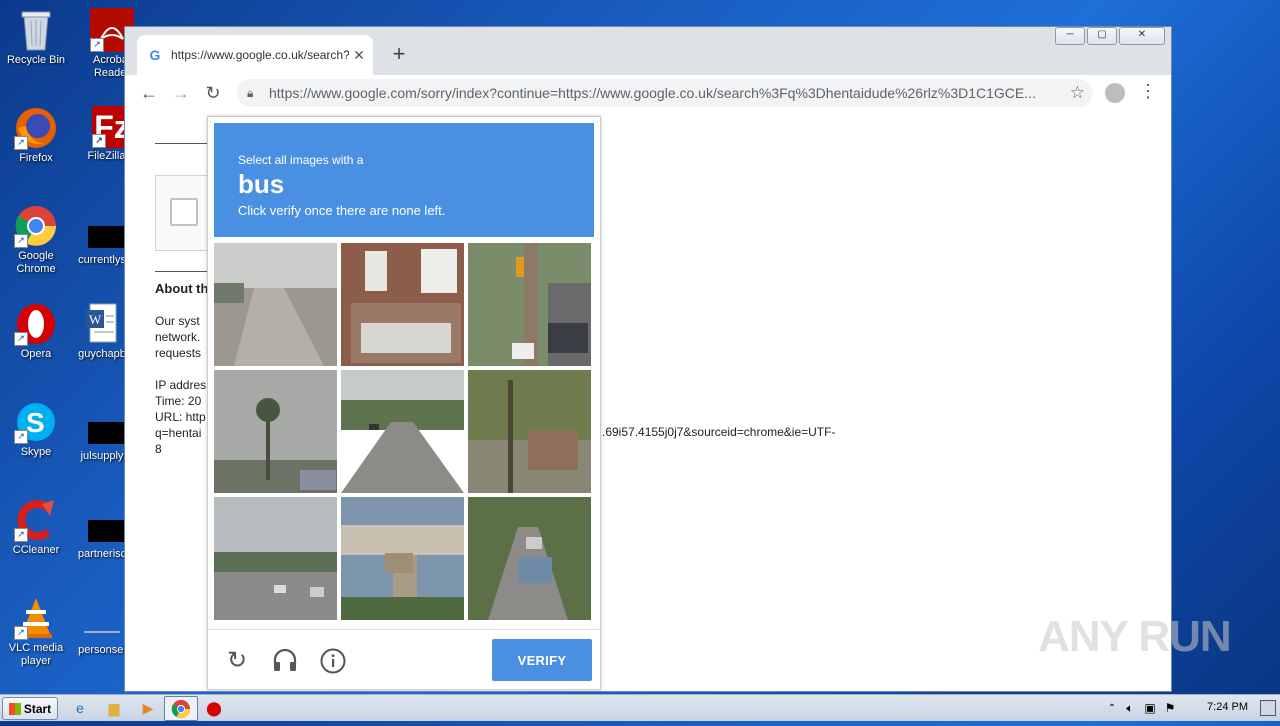  Describe the element at coordinates (36, 60) in the screenshot. I see `desktop-icon-label: Recycle Bin` at that location.